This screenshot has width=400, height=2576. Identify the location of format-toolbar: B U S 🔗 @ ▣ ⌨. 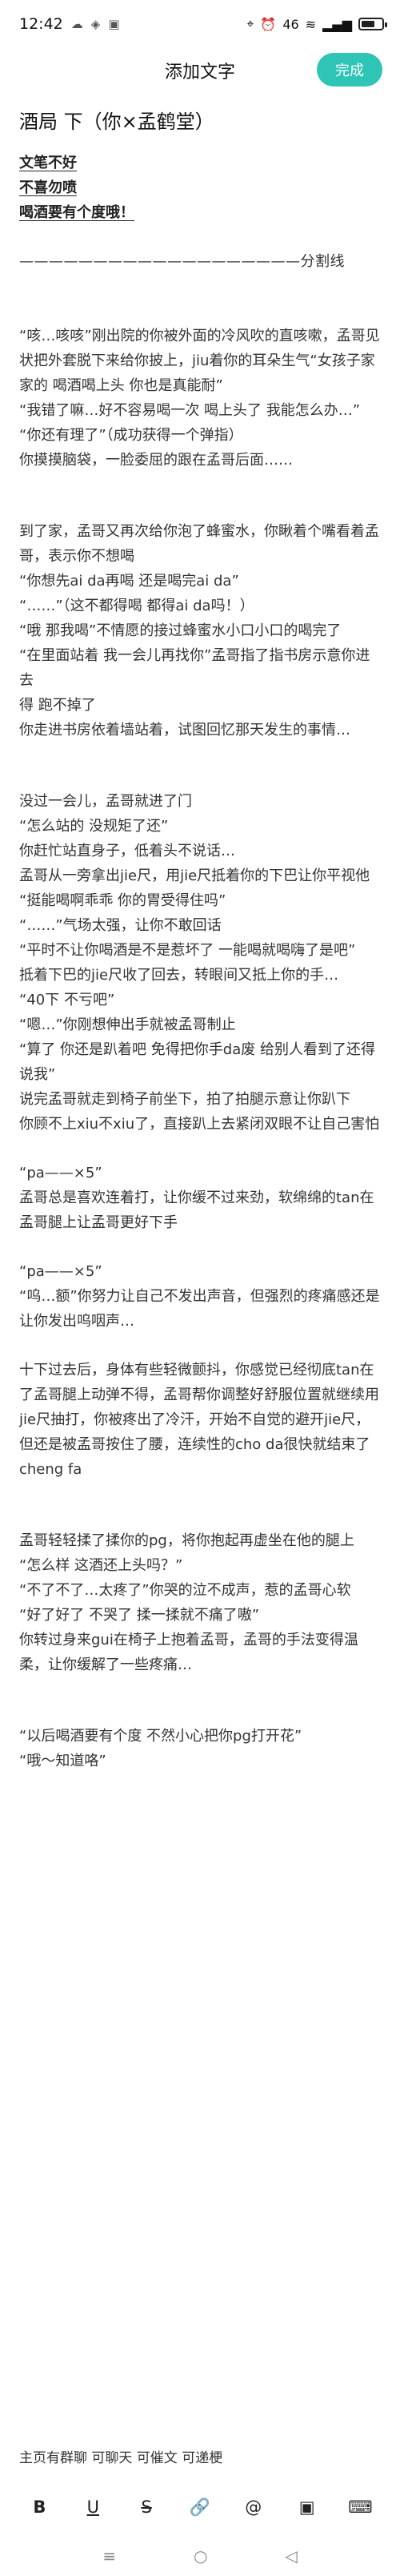
(200, 2507).